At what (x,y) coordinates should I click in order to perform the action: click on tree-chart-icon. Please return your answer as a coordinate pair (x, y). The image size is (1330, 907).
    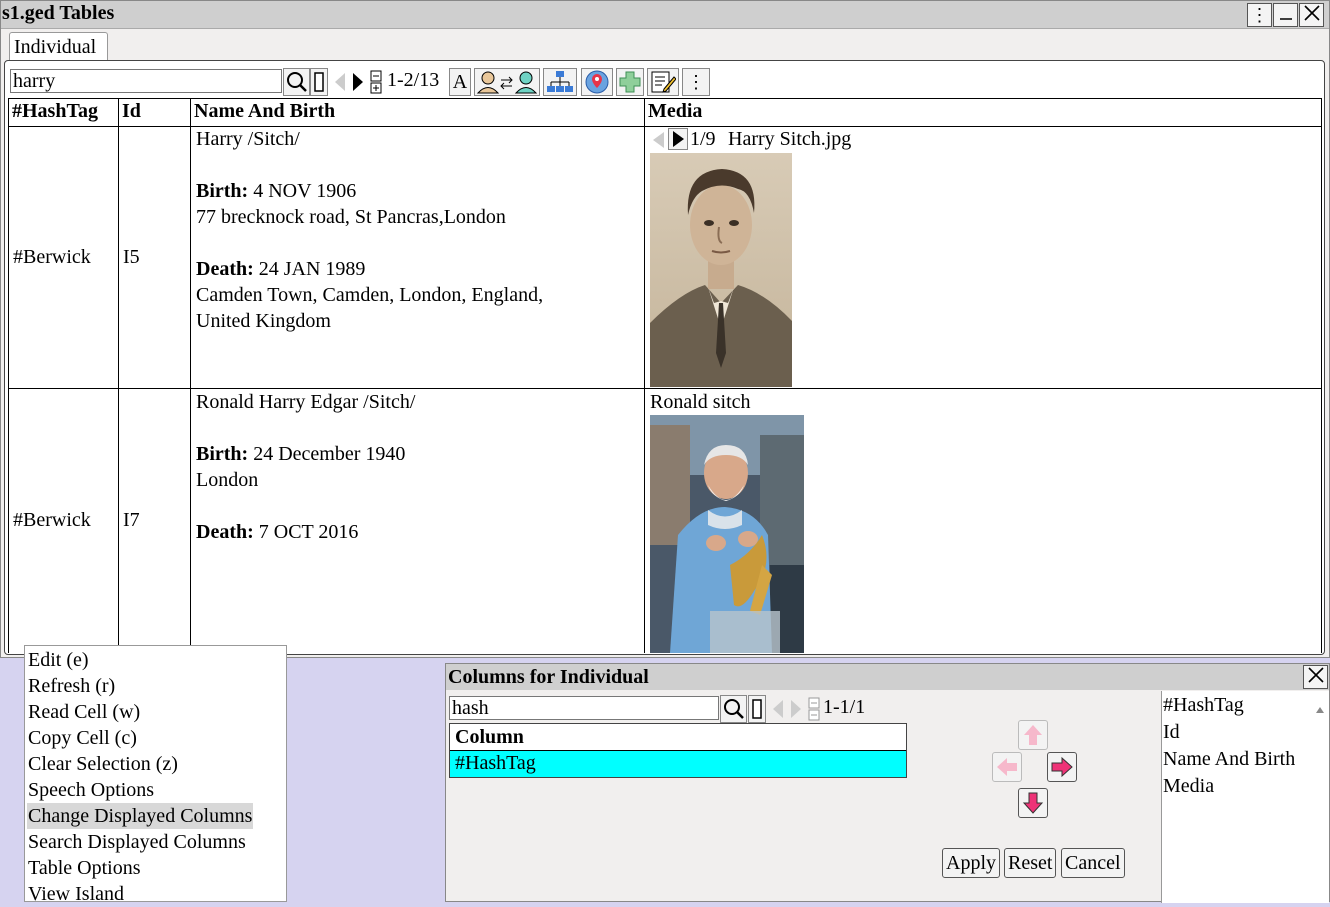
    Looking at the image, I should click on (560, 82).